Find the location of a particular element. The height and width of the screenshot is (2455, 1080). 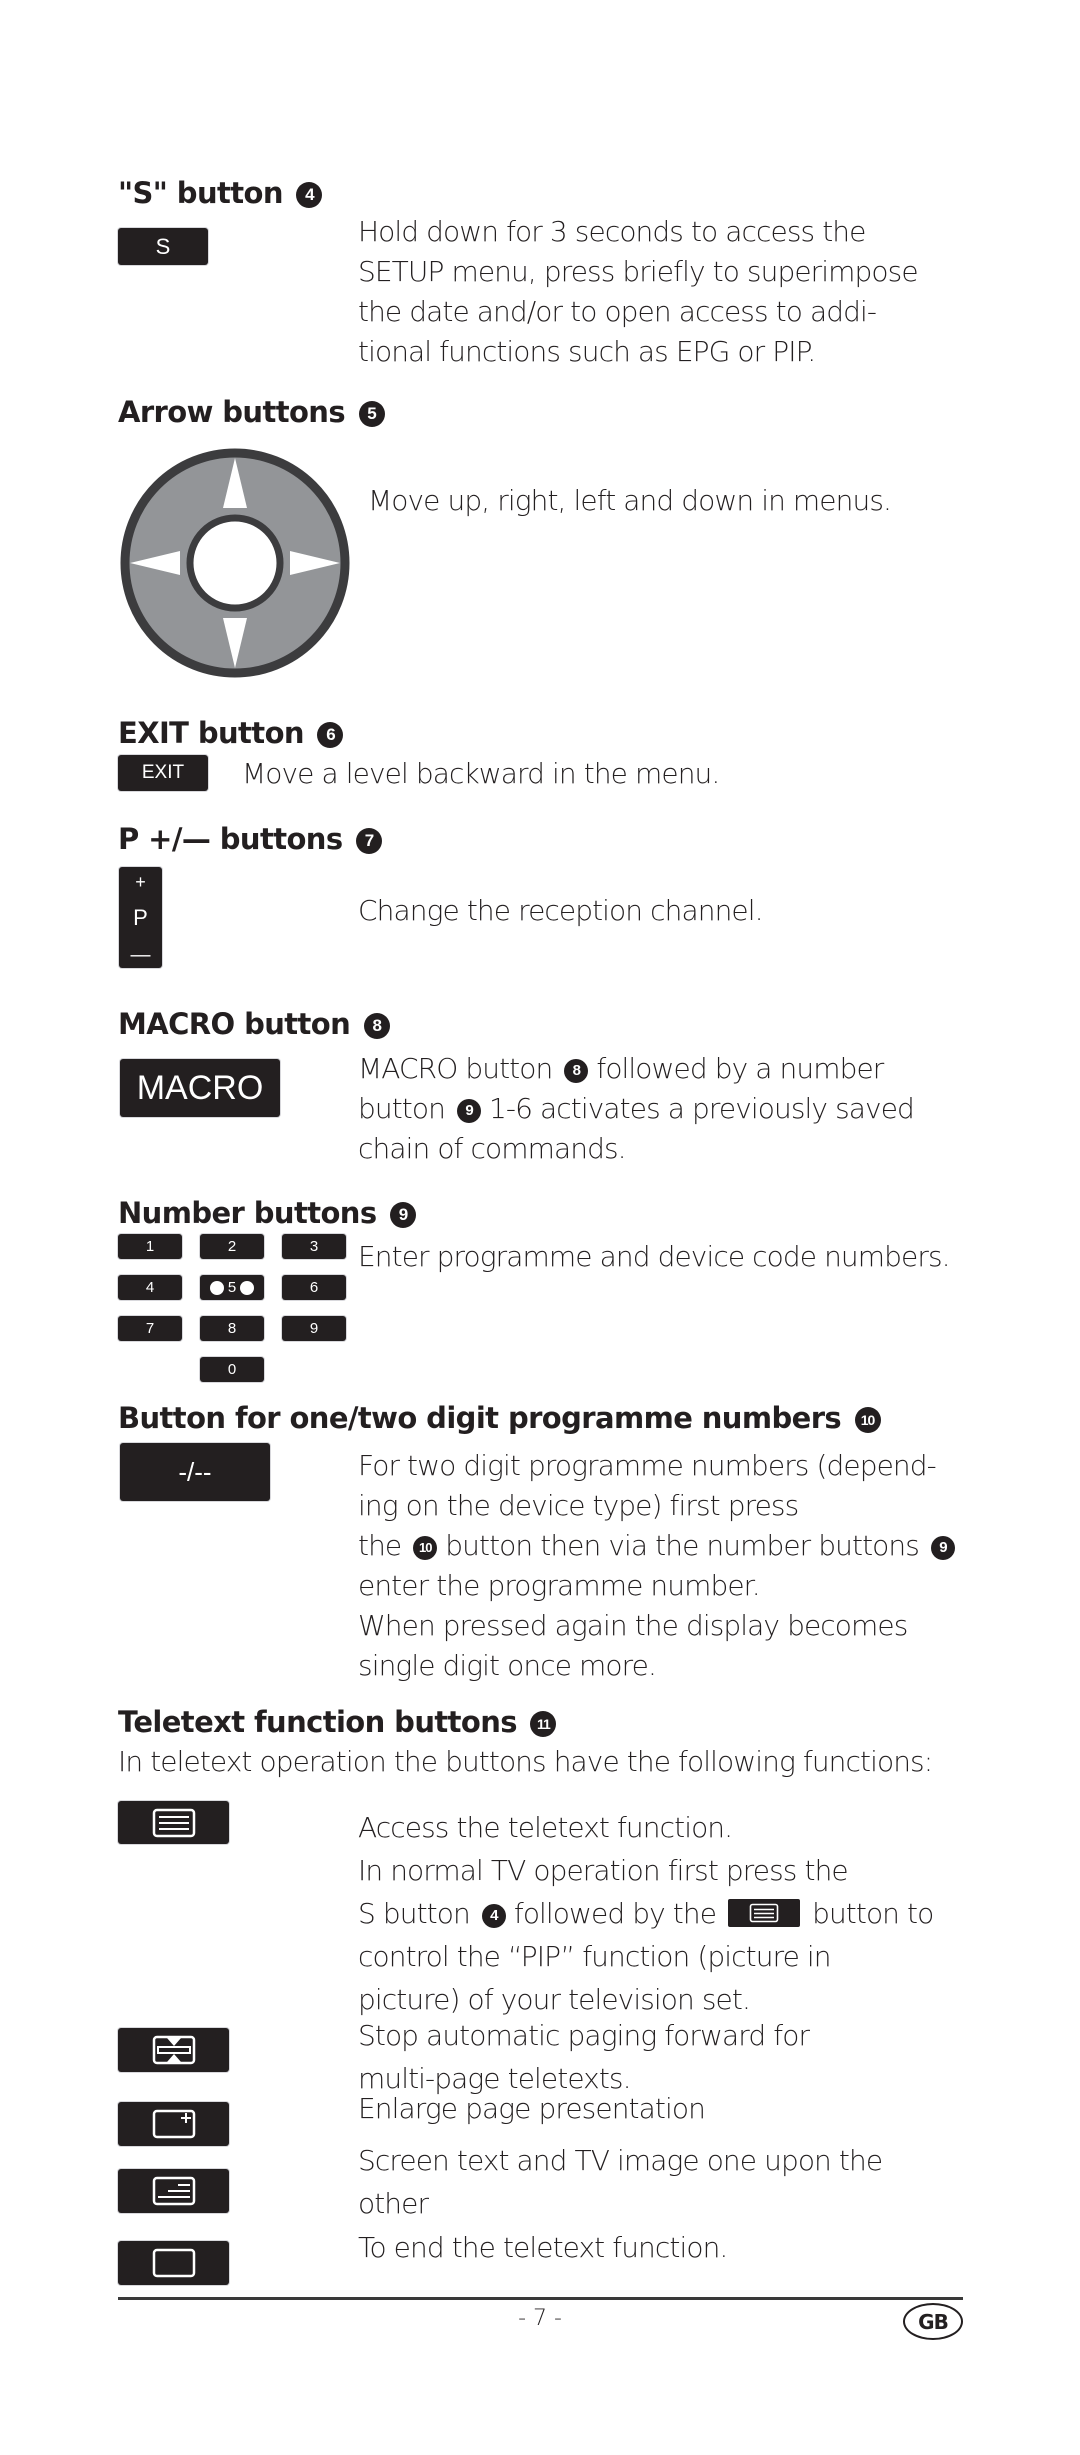

key-label: 1 is located at coordinates (150, 1246).